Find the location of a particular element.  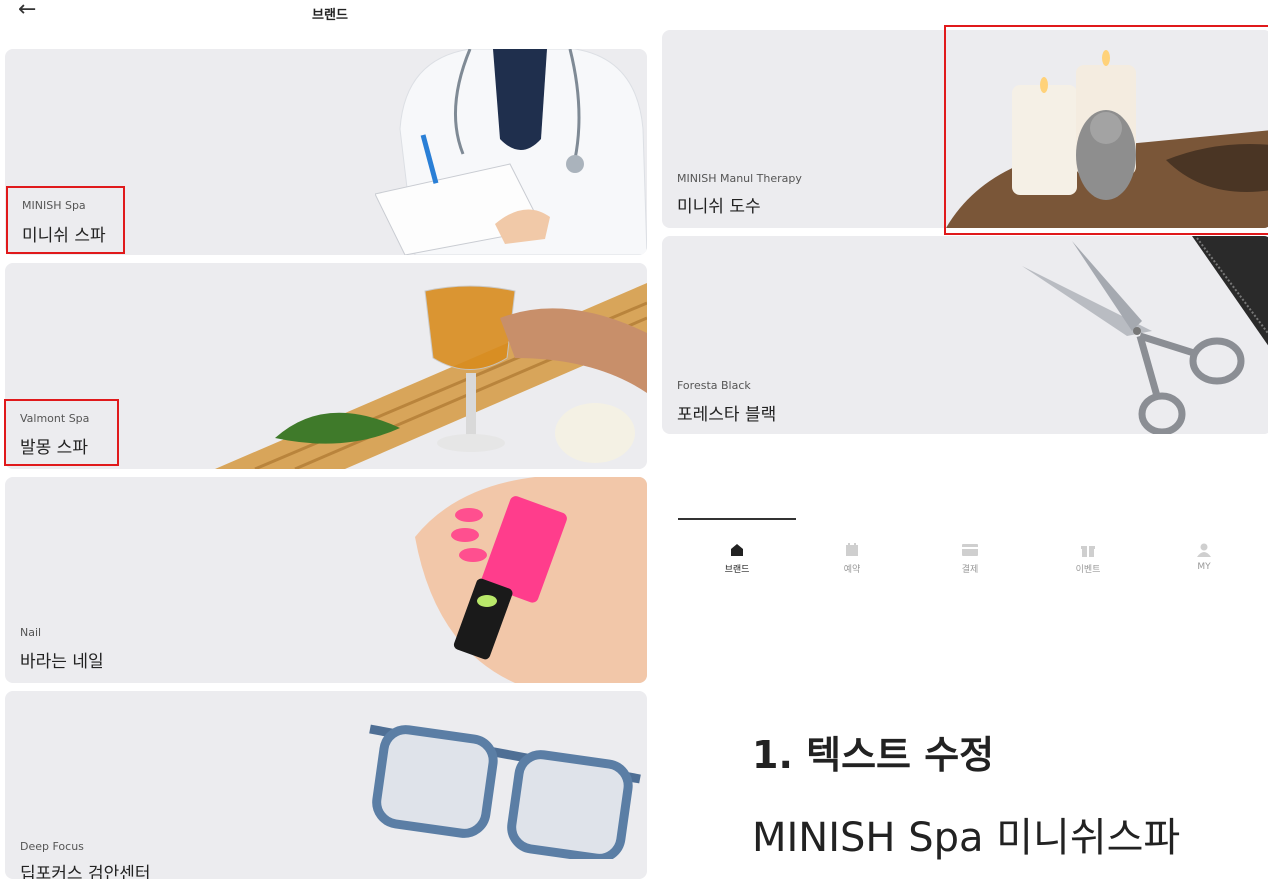

nav-item-event: 이벤트 is located at coordinates (1088, 557).